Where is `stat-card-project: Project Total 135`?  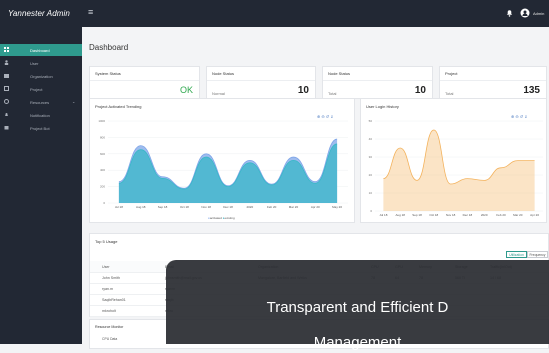
stat-card-project: Project Total 135 is located at coordinates (493, 82).